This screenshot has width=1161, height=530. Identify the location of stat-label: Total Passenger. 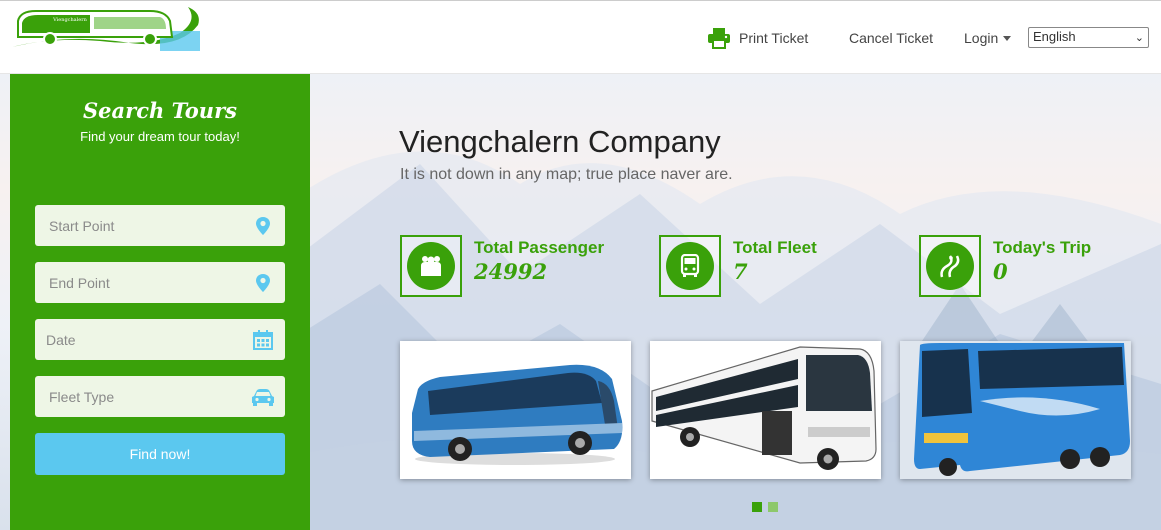
(539, 247).